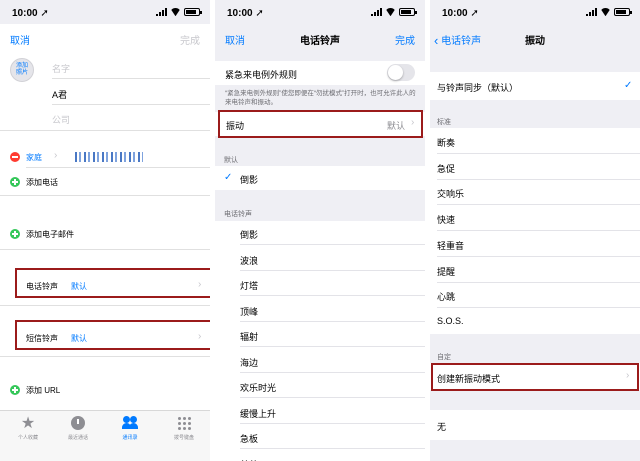 The width and height of the screenshot is (640, 461). I want to click on ringtone-item: 辐射, so click(332, 336).